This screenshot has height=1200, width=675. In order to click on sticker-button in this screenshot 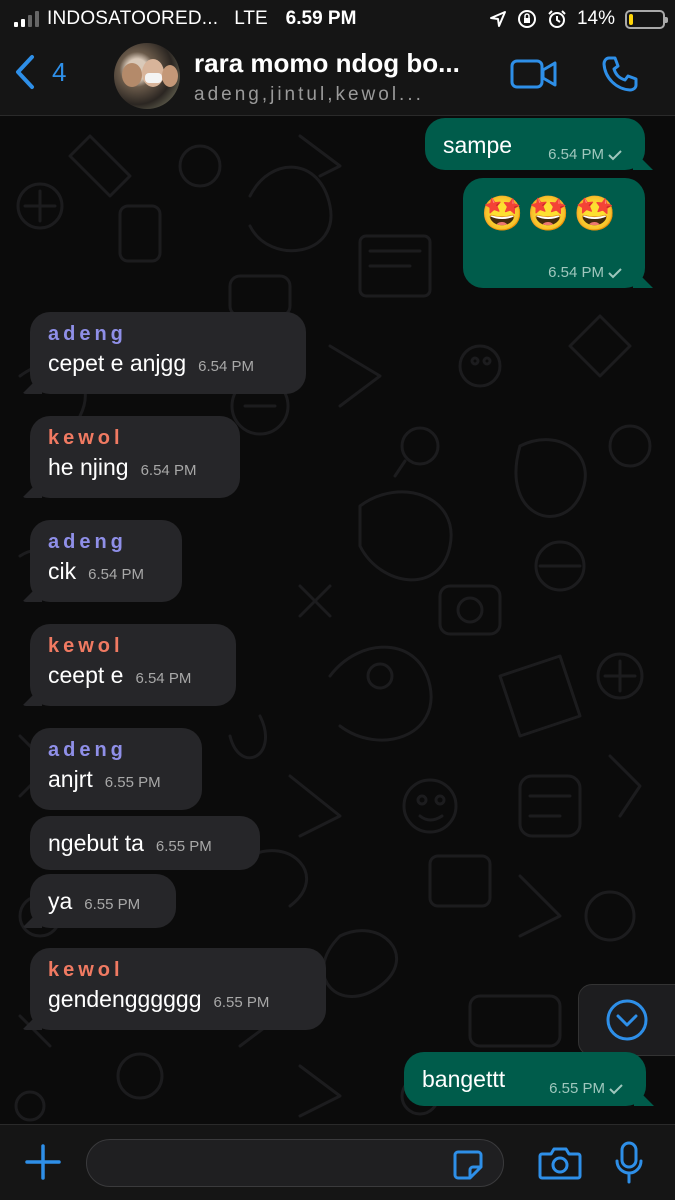, I will do `click(468, 1167)`.